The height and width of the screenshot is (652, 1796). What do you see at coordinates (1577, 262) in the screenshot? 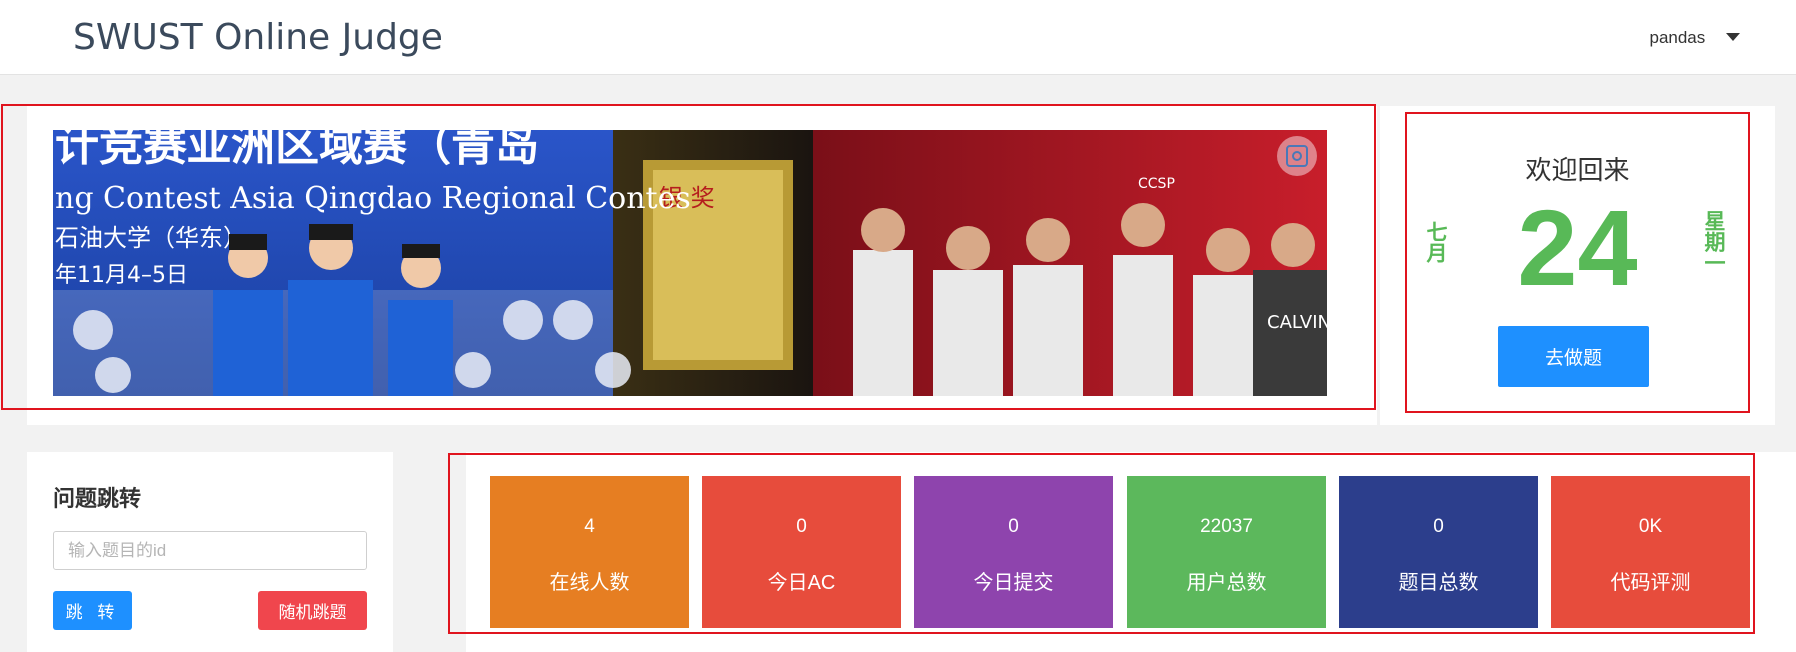
I see `highlight-box-welcome` at bounding box center [1577, 262].